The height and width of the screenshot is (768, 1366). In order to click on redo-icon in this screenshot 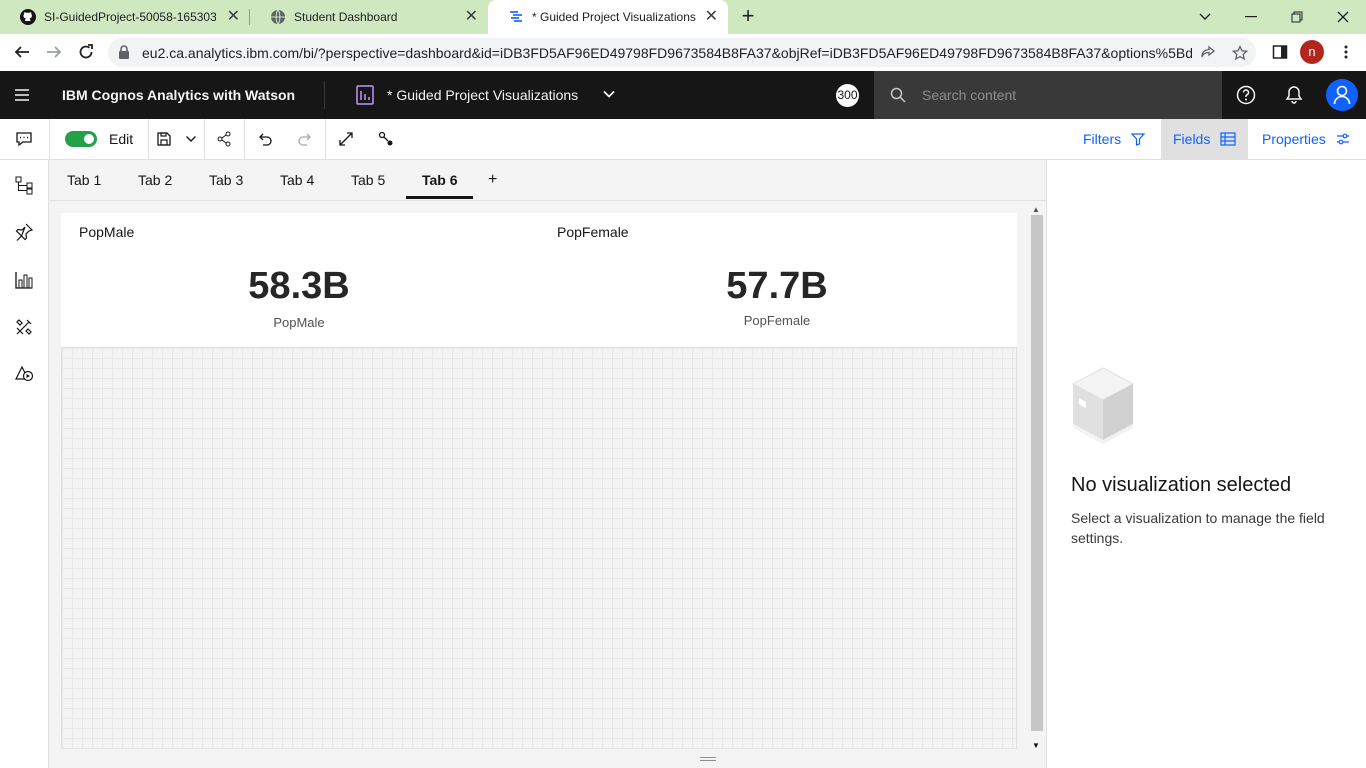, I will do `click(305, 139)`.